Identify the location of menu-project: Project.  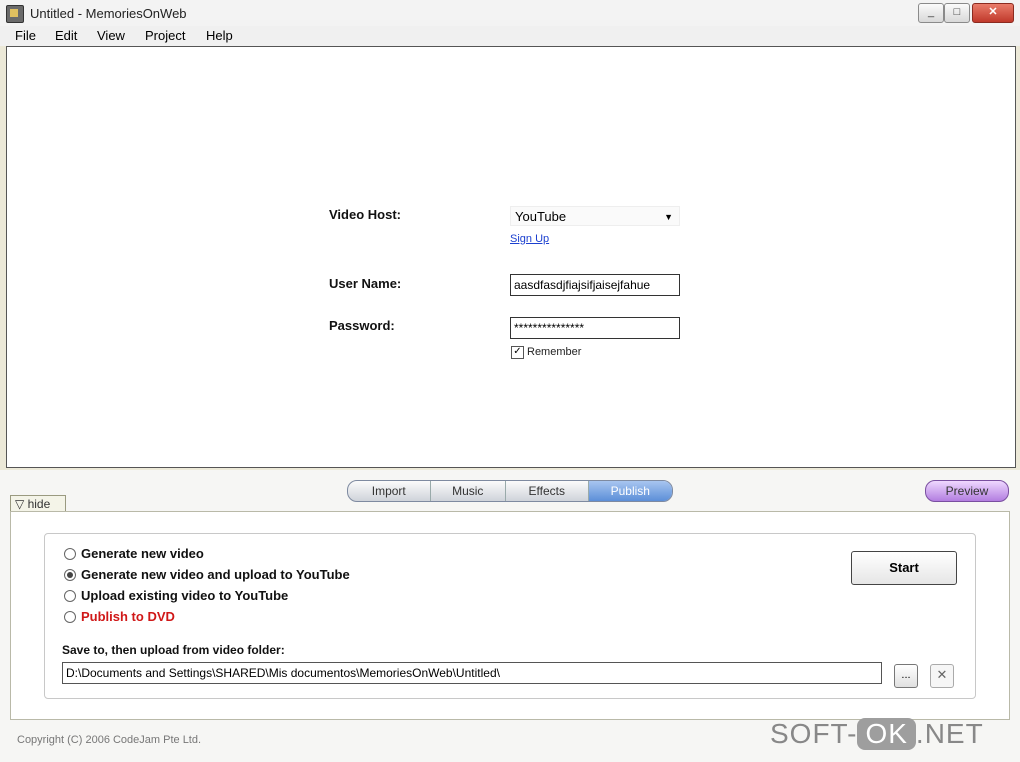
(165, 36).